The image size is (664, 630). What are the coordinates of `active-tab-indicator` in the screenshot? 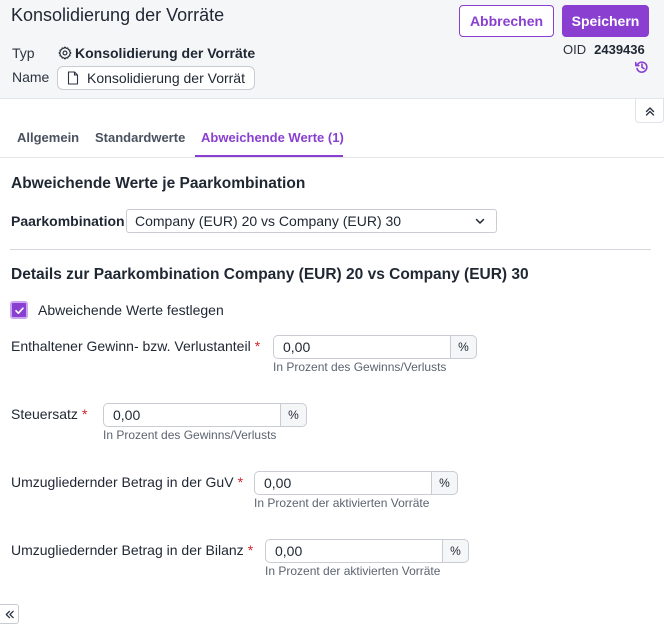 It's located at (269, 156).